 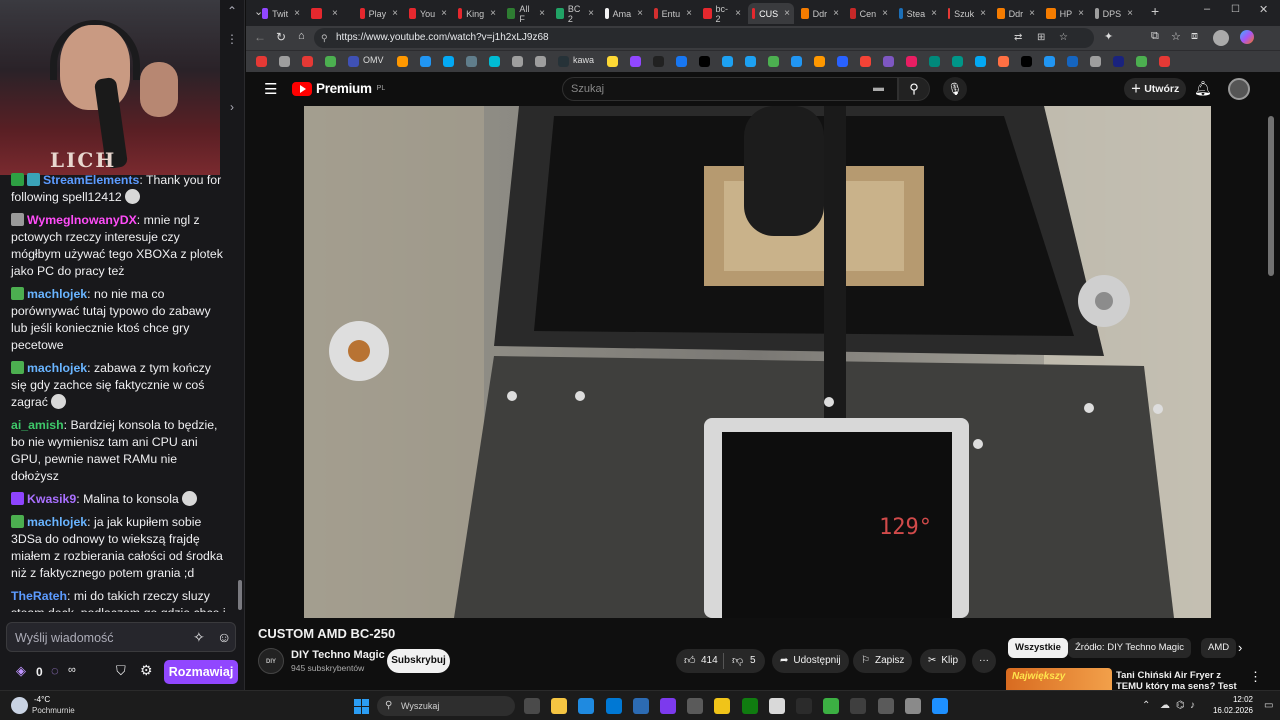 What do you see at coordinates (673, 13) in the screenshot?
I see `browser-tab: Entu ×` at bounding box center [673, 13].